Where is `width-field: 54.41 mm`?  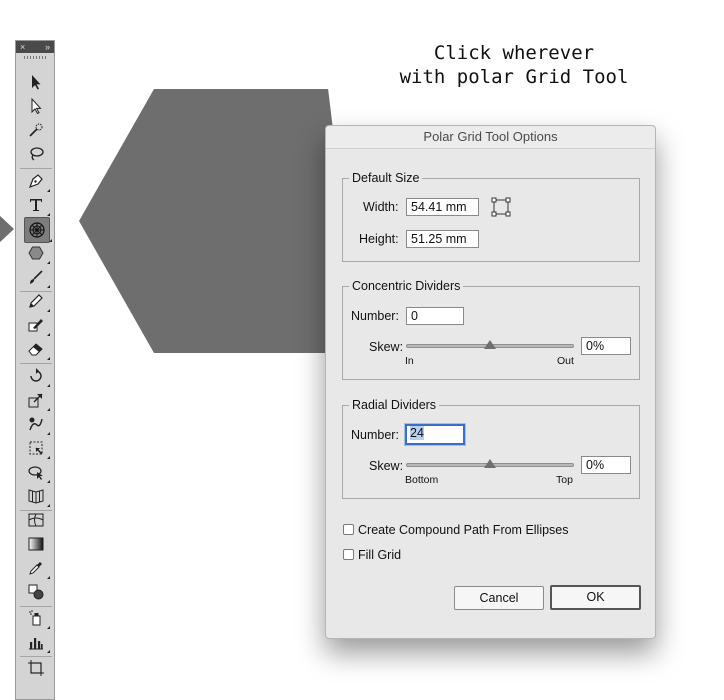 width-field: 54.41 mm is located at coordinates (442, 207).